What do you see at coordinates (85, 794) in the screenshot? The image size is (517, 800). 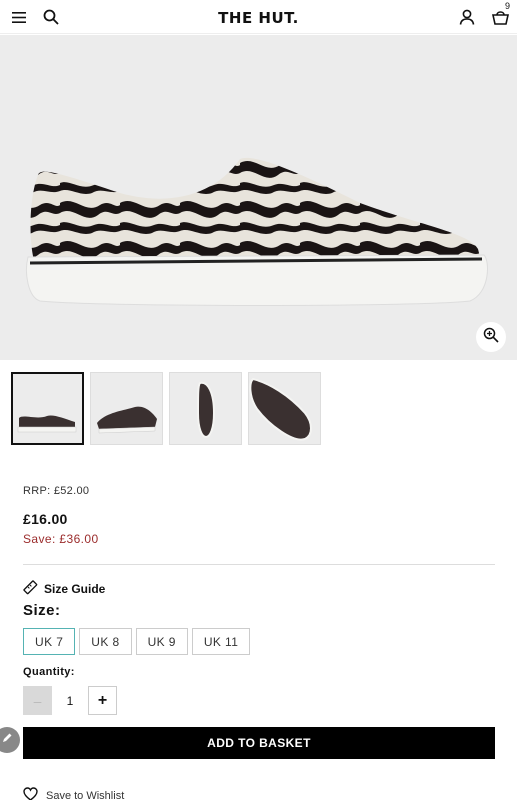 I see `wishlist-label: Save to Wishlist` at bounding box center [85, 794].